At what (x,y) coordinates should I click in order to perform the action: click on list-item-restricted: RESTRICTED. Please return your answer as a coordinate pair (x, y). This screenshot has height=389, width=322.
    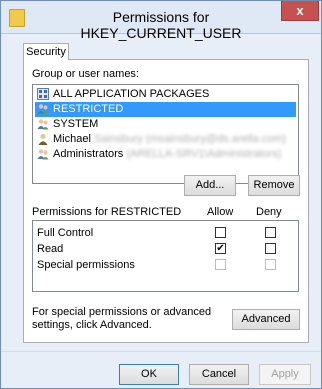
    Looking at the image, I should click on (165, 109).